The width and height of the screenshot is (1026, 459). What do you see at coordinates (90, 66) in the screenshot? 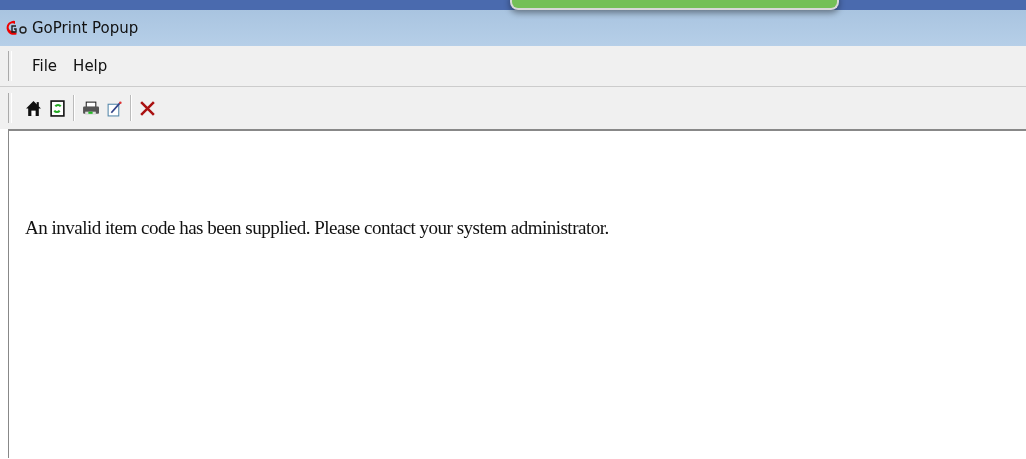
I see `menu-item: Help` at bounding box center [90, 66].